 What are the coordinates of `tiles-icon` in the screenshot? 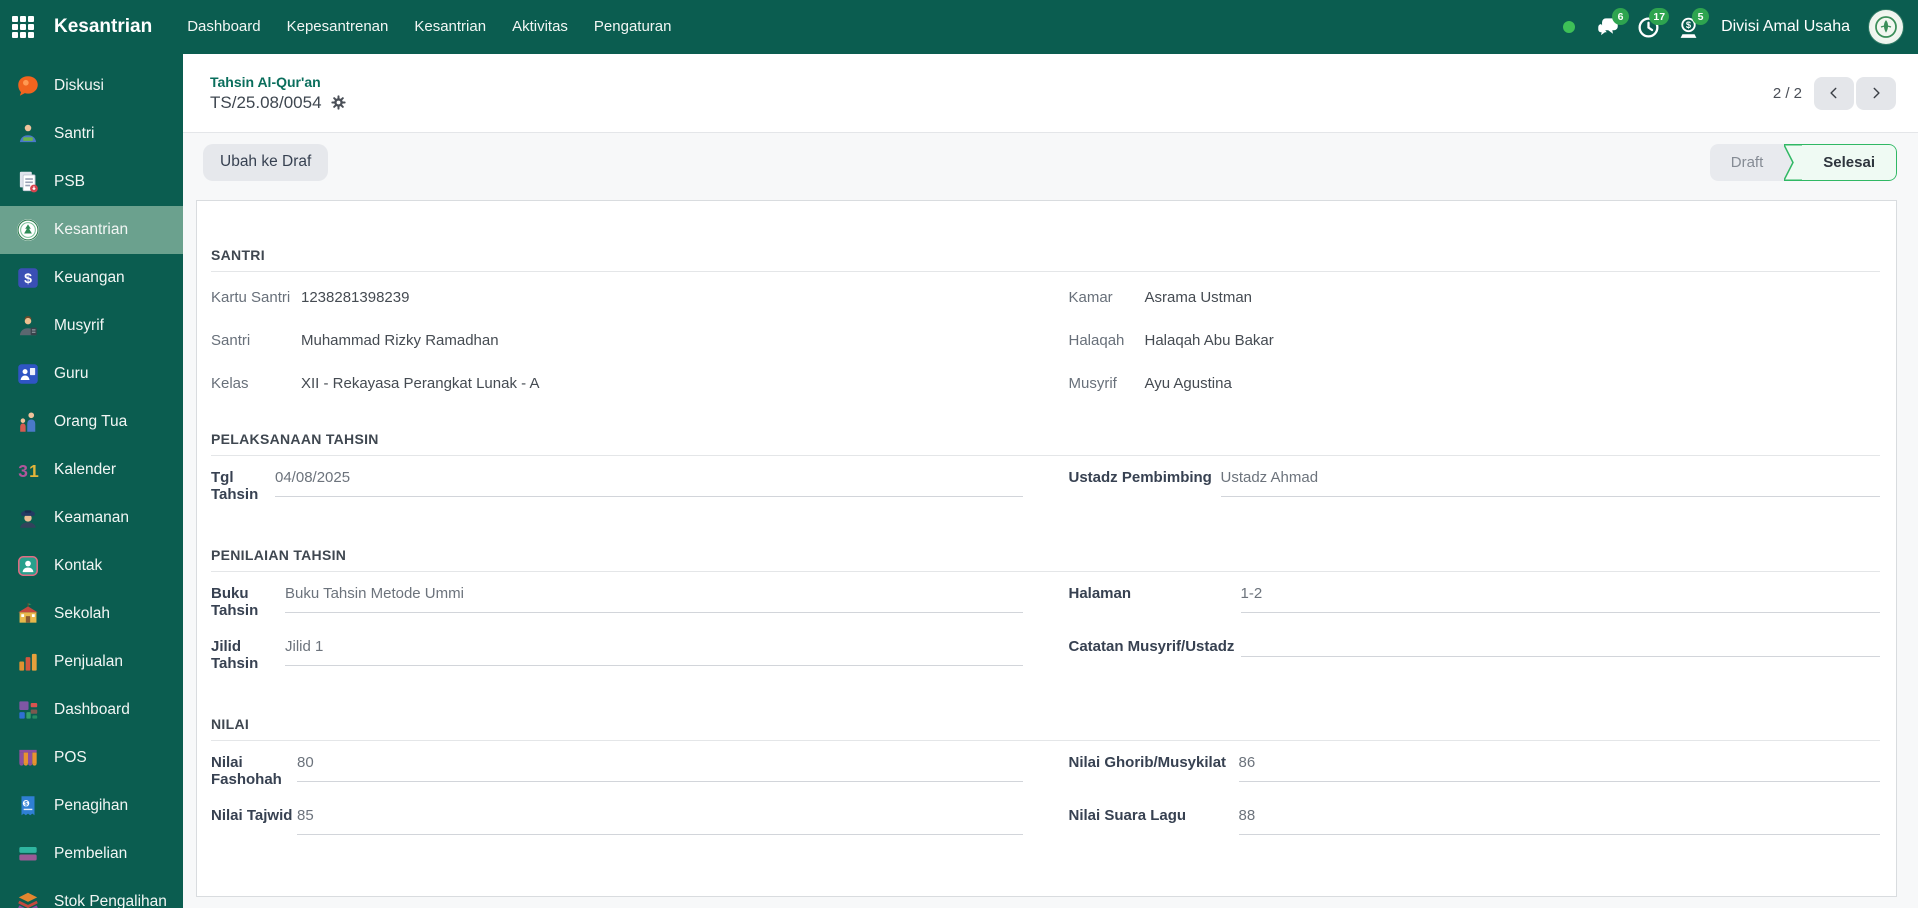 It's located at (27, 710).